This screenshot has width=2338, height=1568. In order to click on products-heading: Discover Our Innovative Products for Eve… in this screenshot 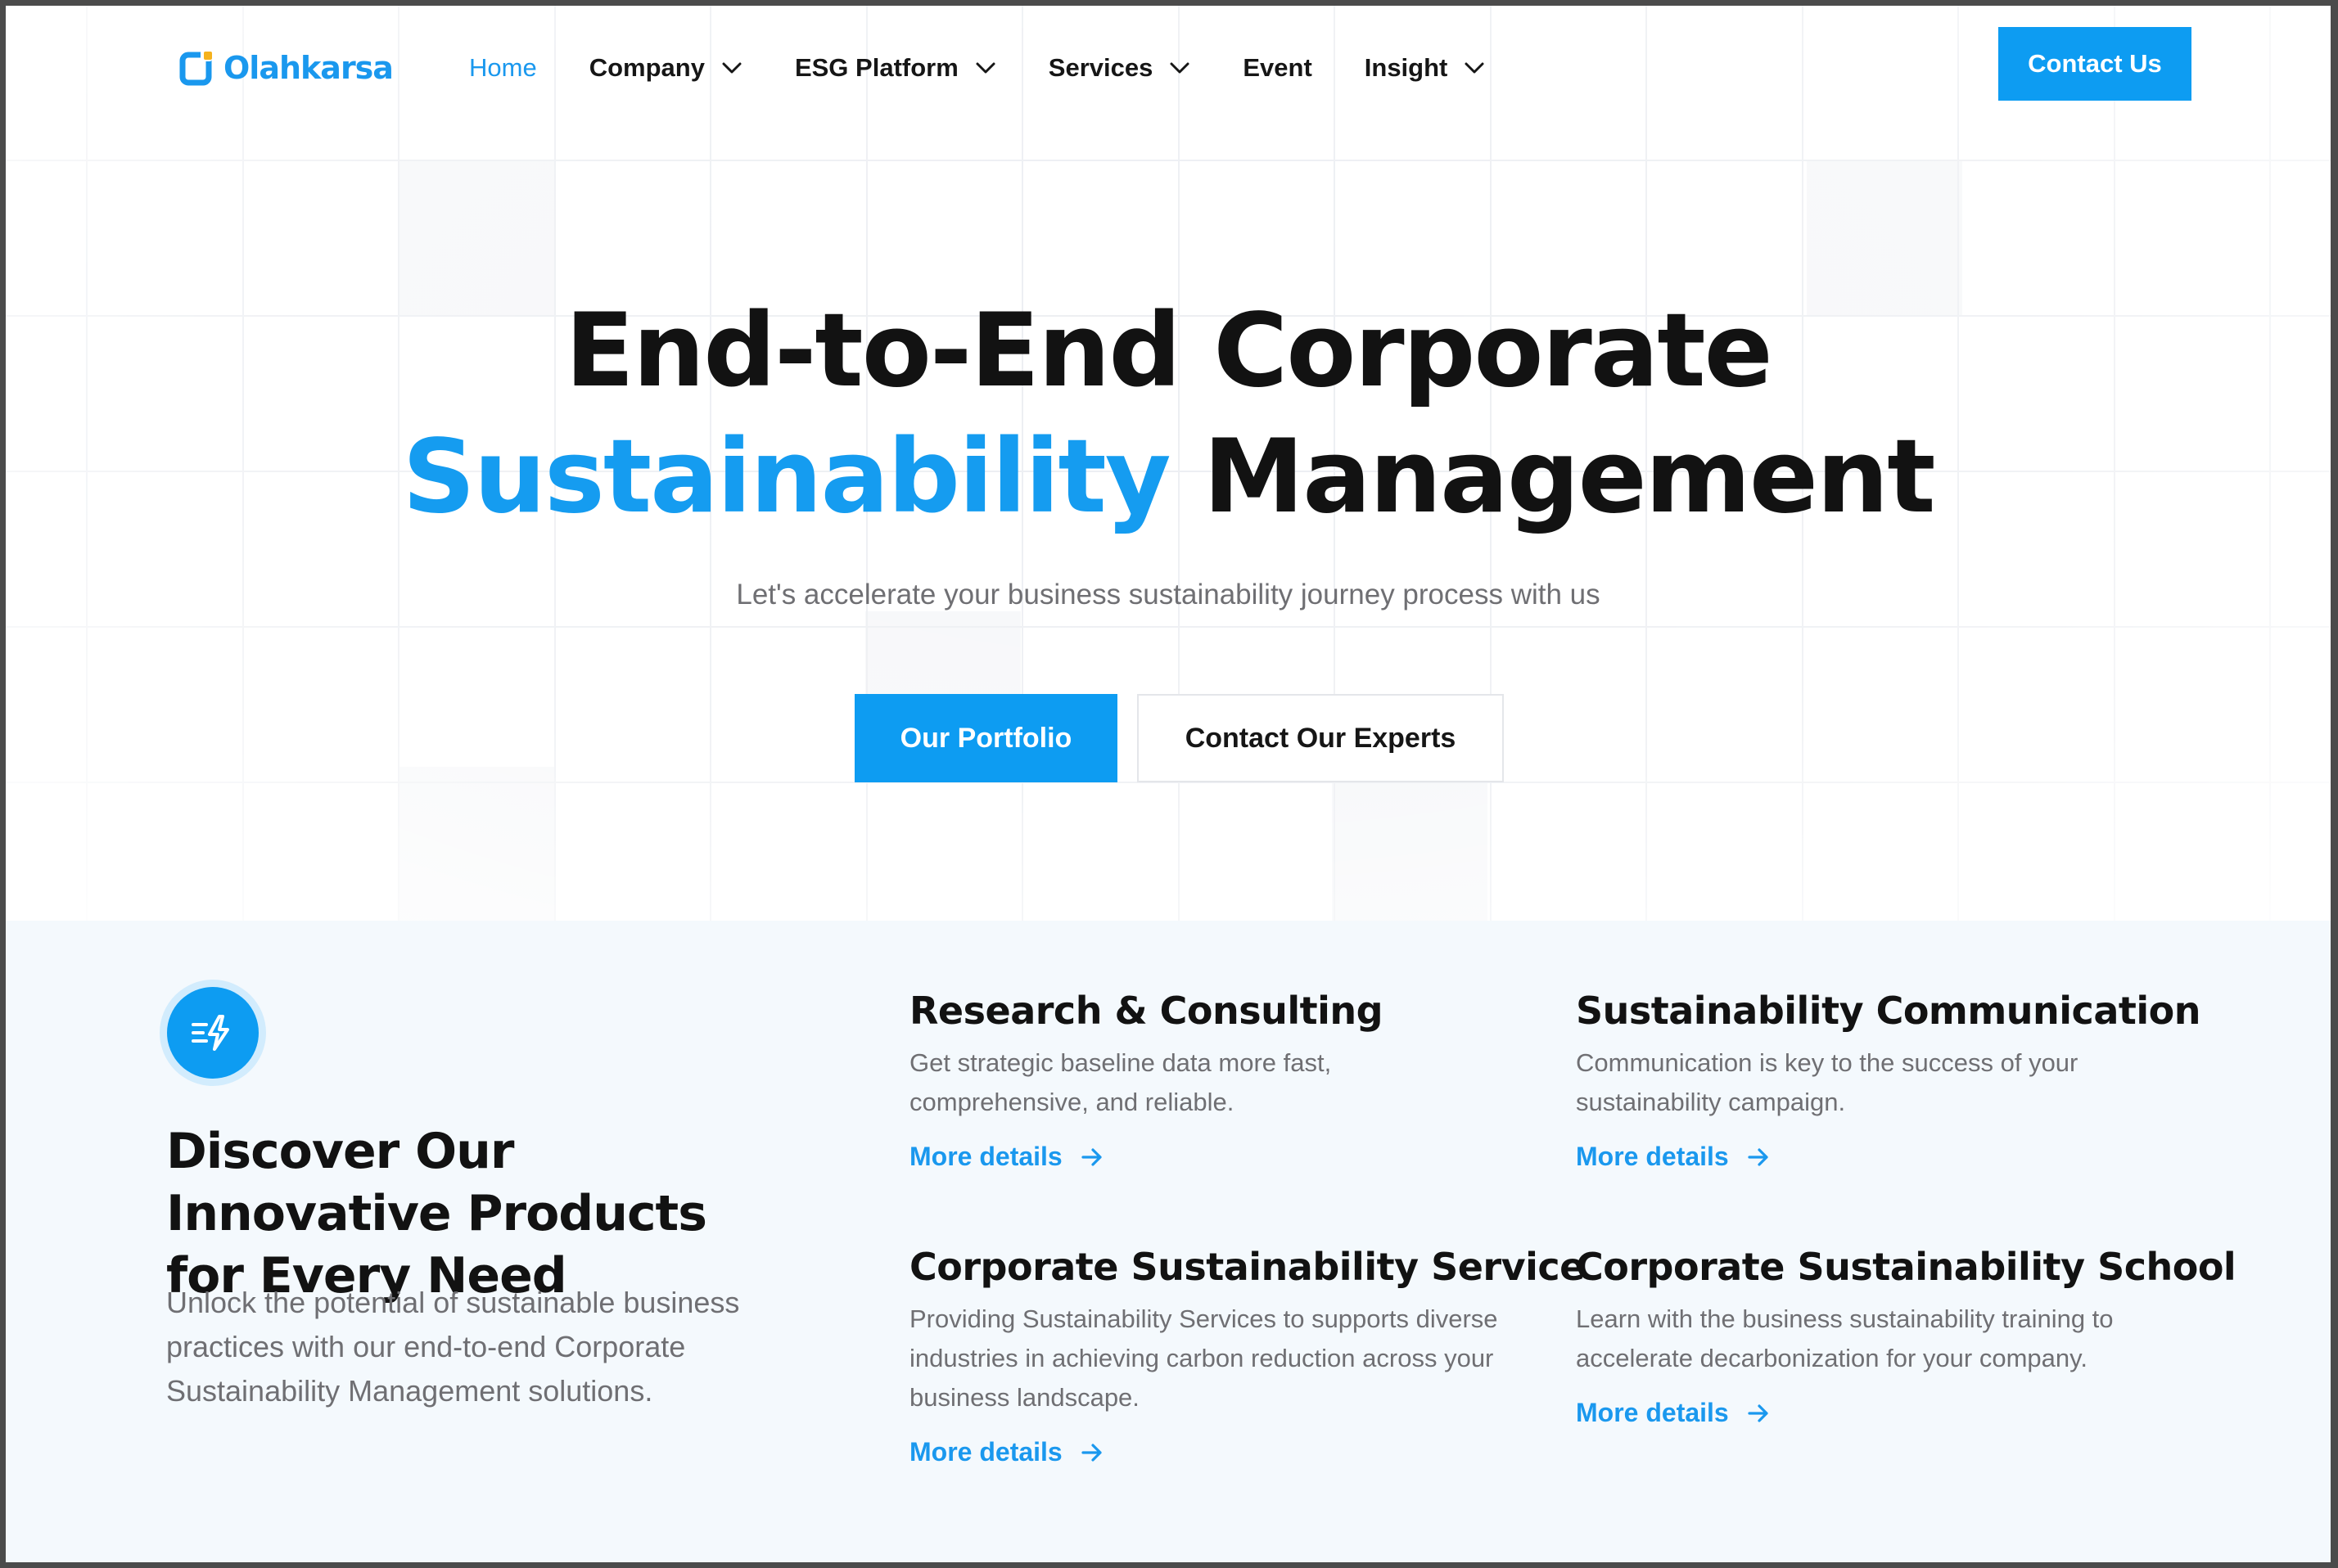, I will do `click(437, 1213)`.